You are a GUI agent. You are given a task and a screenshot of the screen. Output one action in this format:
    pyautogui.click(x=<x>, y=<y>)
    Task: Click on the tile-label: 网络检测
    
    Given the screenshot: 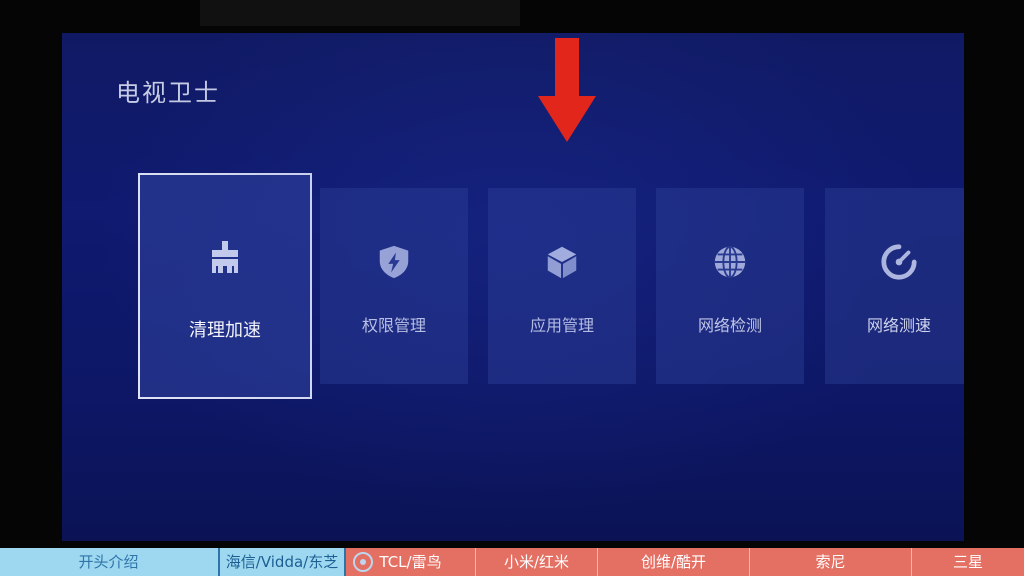 What is the action you would take?
    pyautogui.click(x=729, y=325)
    